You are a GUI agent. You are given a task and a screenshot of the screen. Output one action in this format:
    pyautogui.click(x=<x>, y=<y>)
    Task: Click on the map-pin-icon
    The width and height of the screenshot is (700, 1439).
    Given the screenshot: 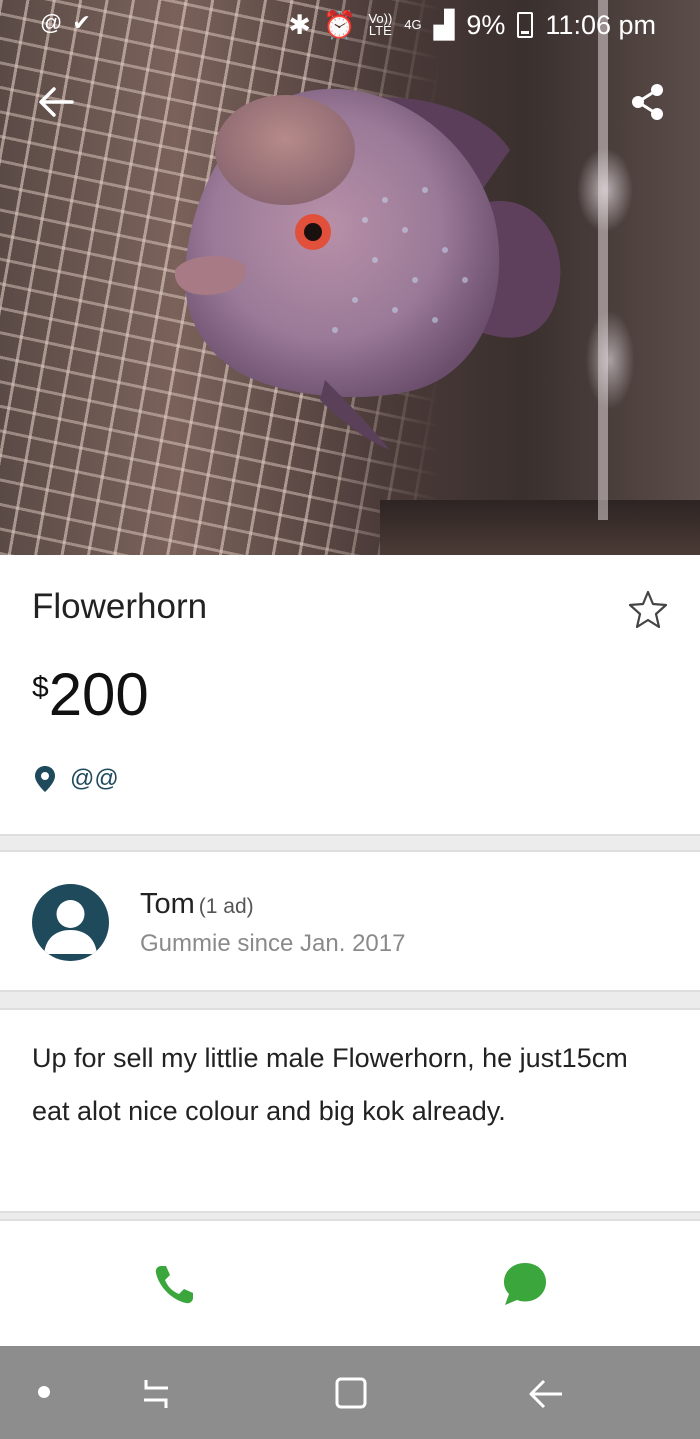 What is the action you would take?
    pyautogui.click(x=45, y=779)
    